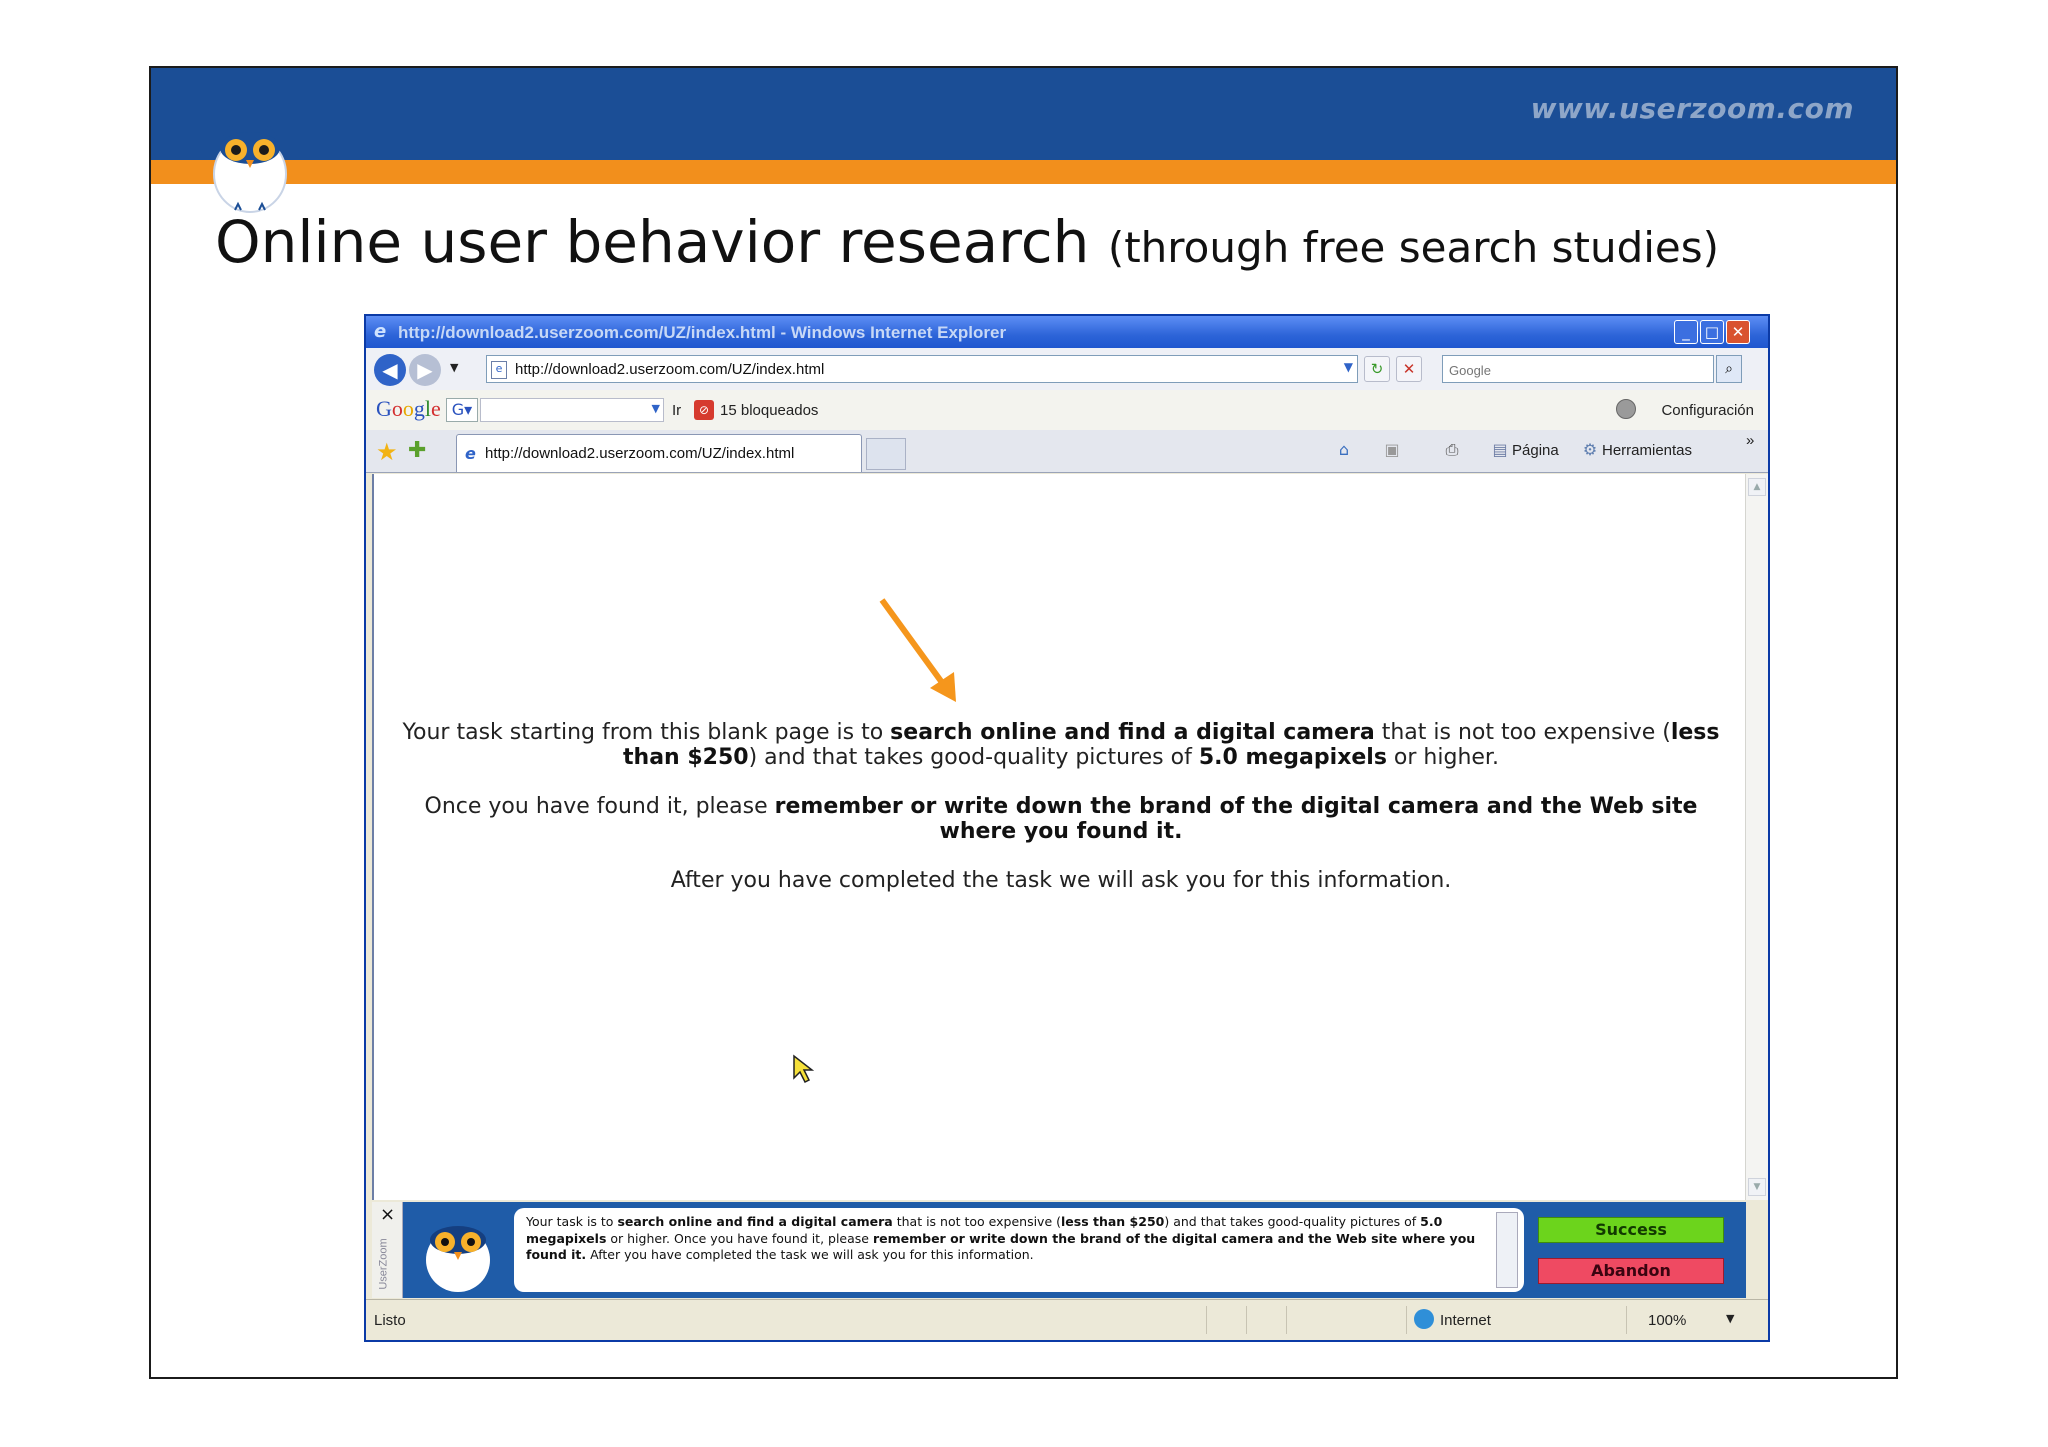 This screenshot has width=2048, height=1447. Describe the element at coordinates (1507, 1250) in the screenshot. I see `message-scrollbar` at that location.